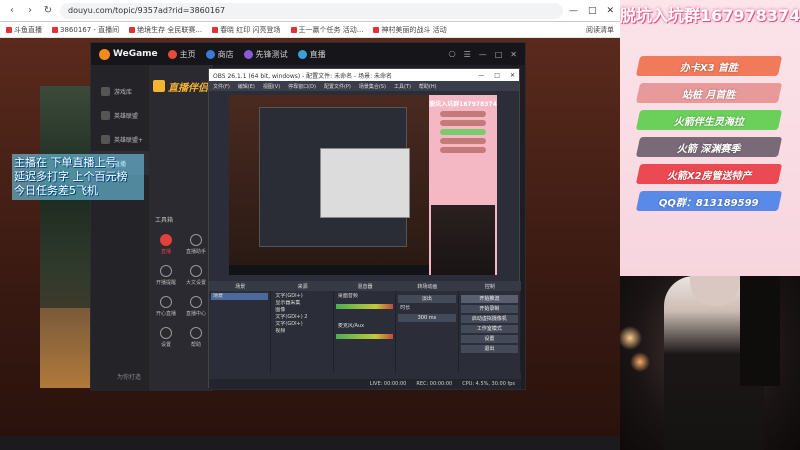 Image resolution: width=800 pixels, height=450 pixels. What do you see at coordinates (710, 15) in the screenshot?
I see `group-title: 脱坑入坑群167978374` at bounding box center [710, 15].